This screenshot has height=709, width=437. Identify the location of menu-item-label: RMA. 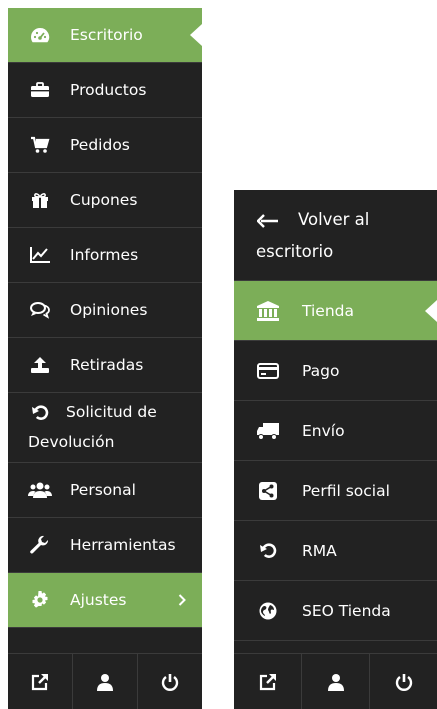
(319, 550).